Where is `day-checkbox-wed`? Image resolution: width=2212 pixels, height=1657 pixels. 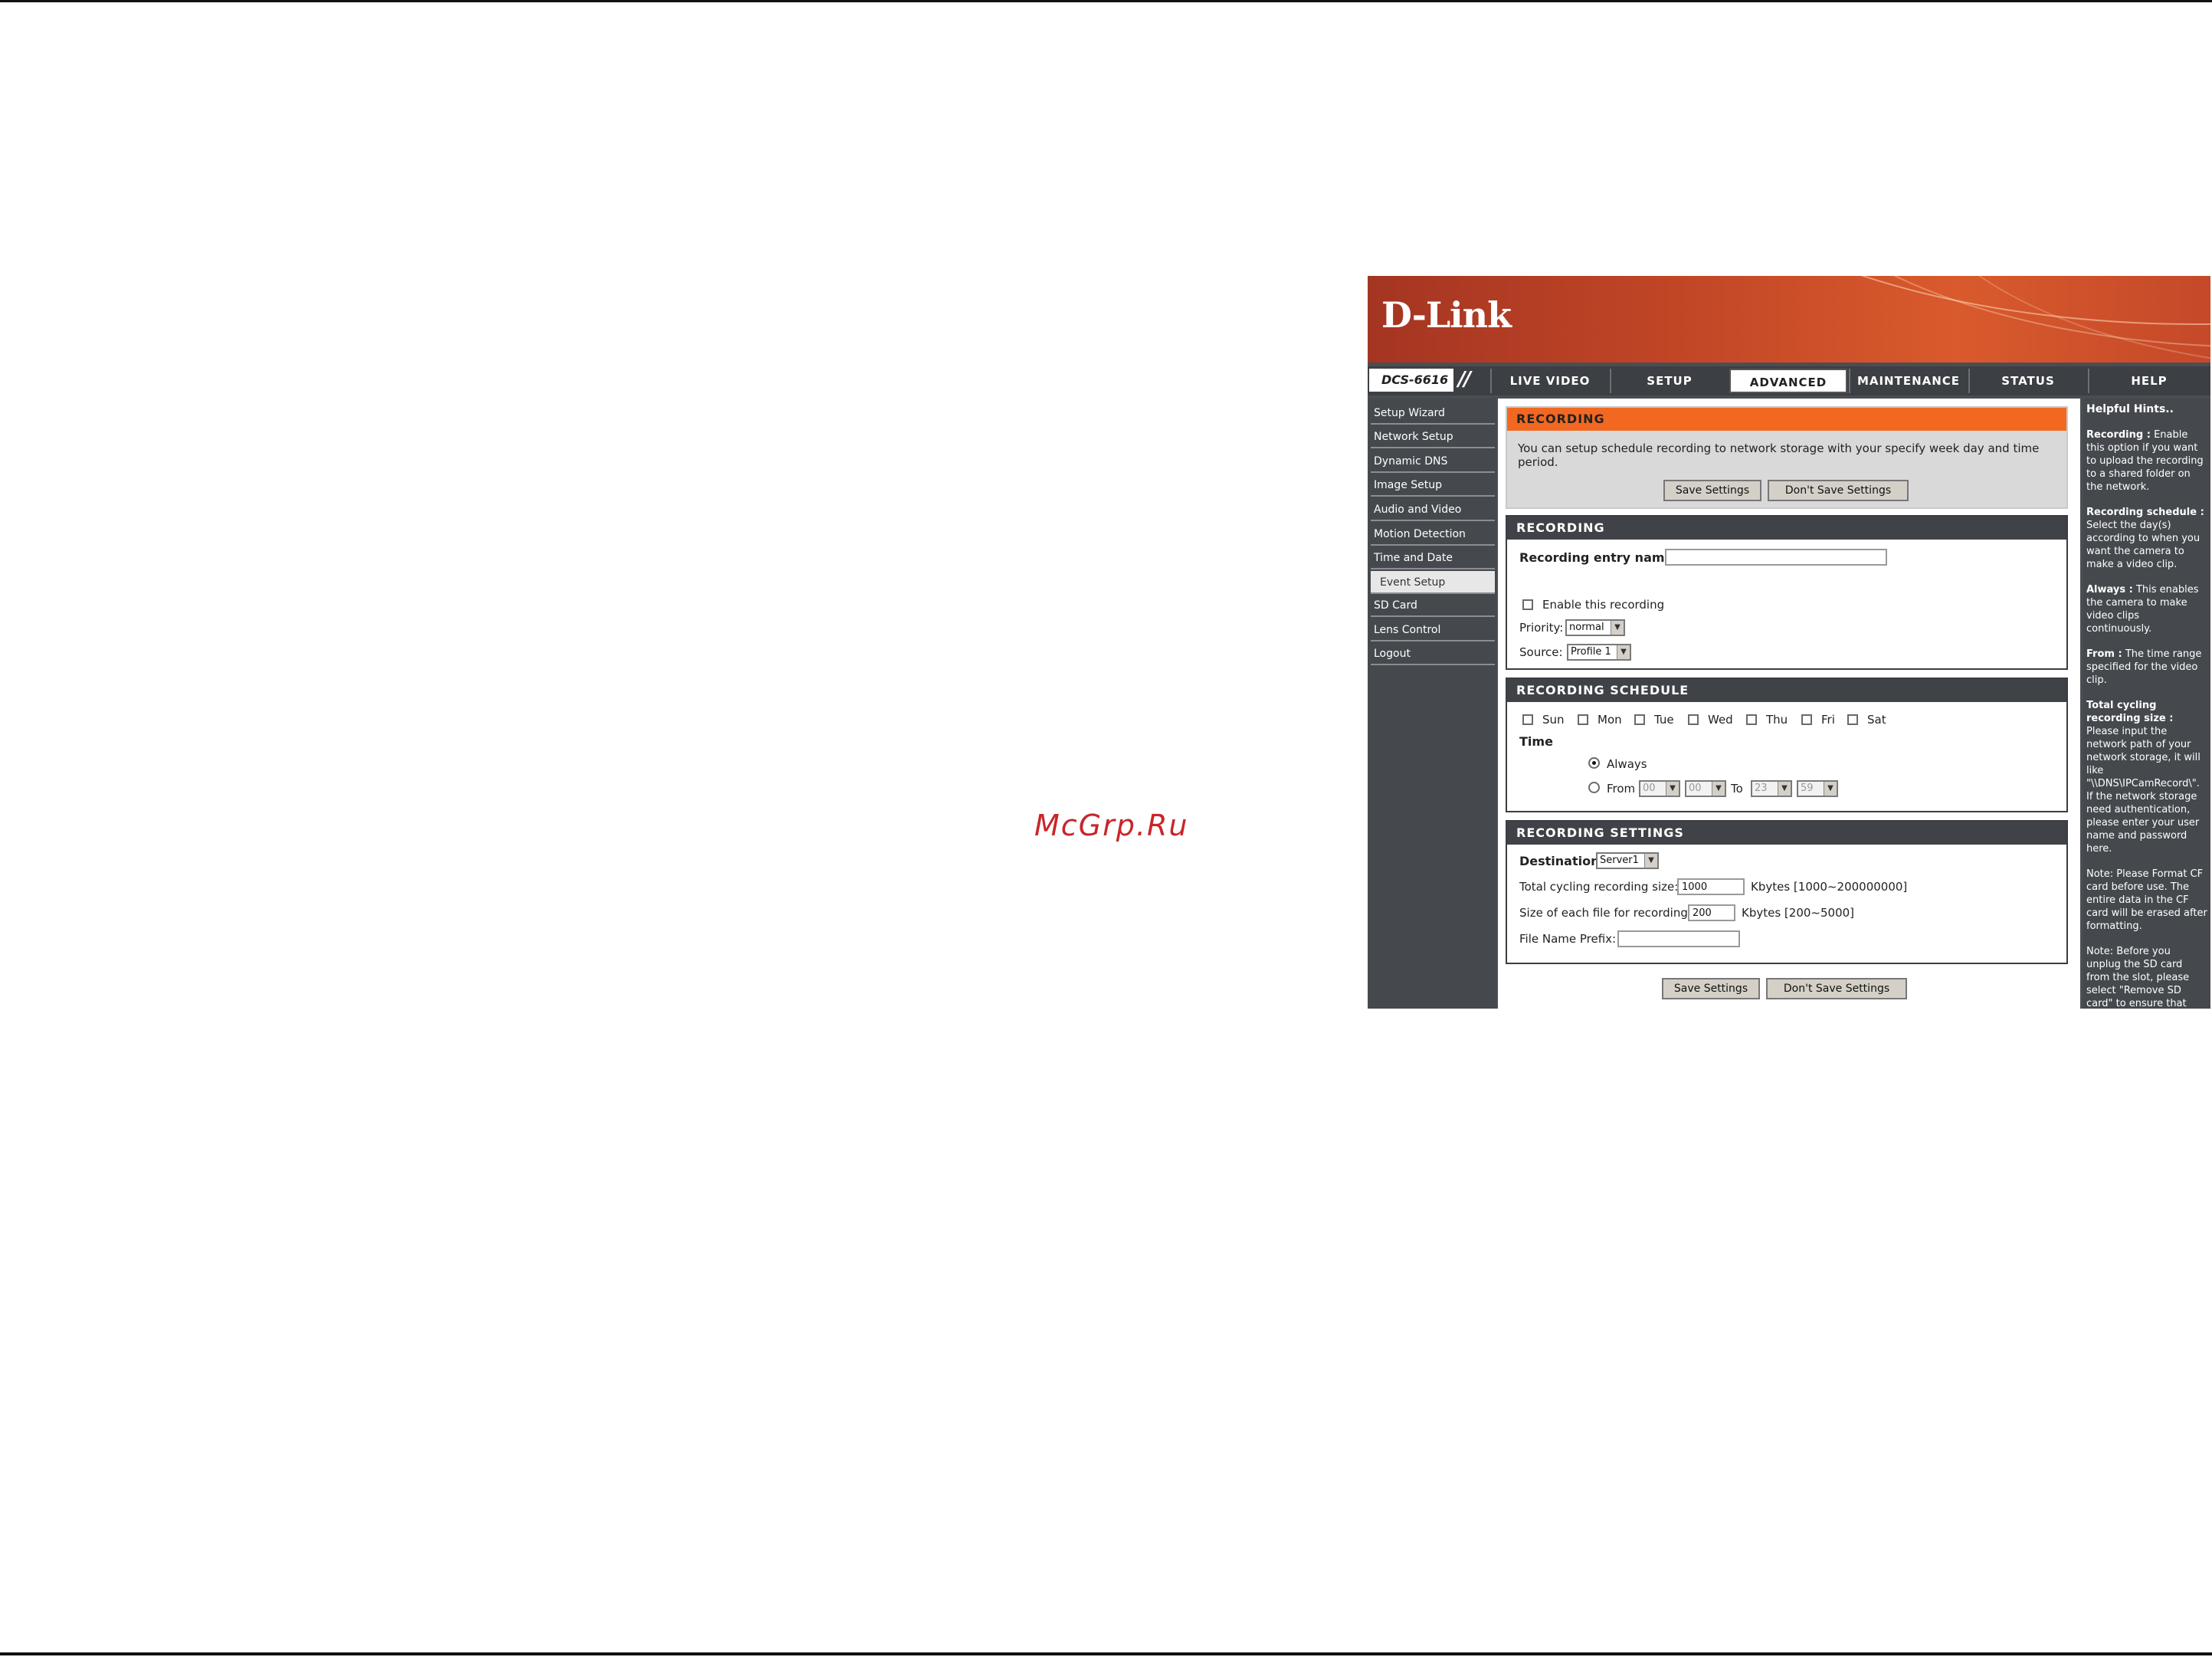
day-checkbox-wed is located at coordinates (1694, 719).